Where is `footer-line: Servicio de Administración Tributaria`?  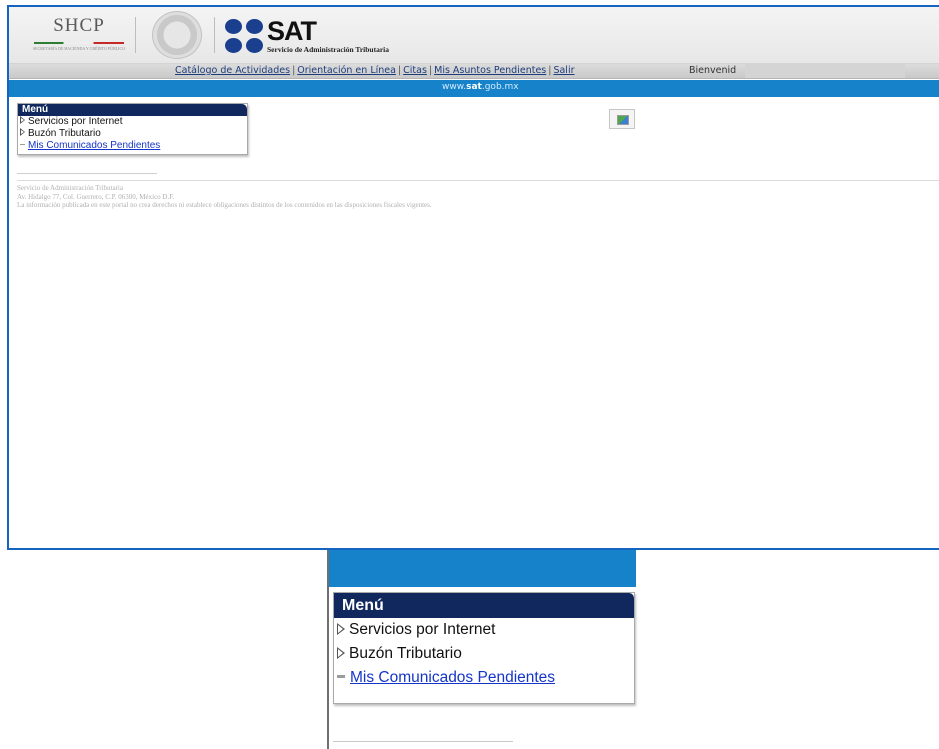 footer-line: Servicio de Administración Tributaria is located at coordinates (70, 188).